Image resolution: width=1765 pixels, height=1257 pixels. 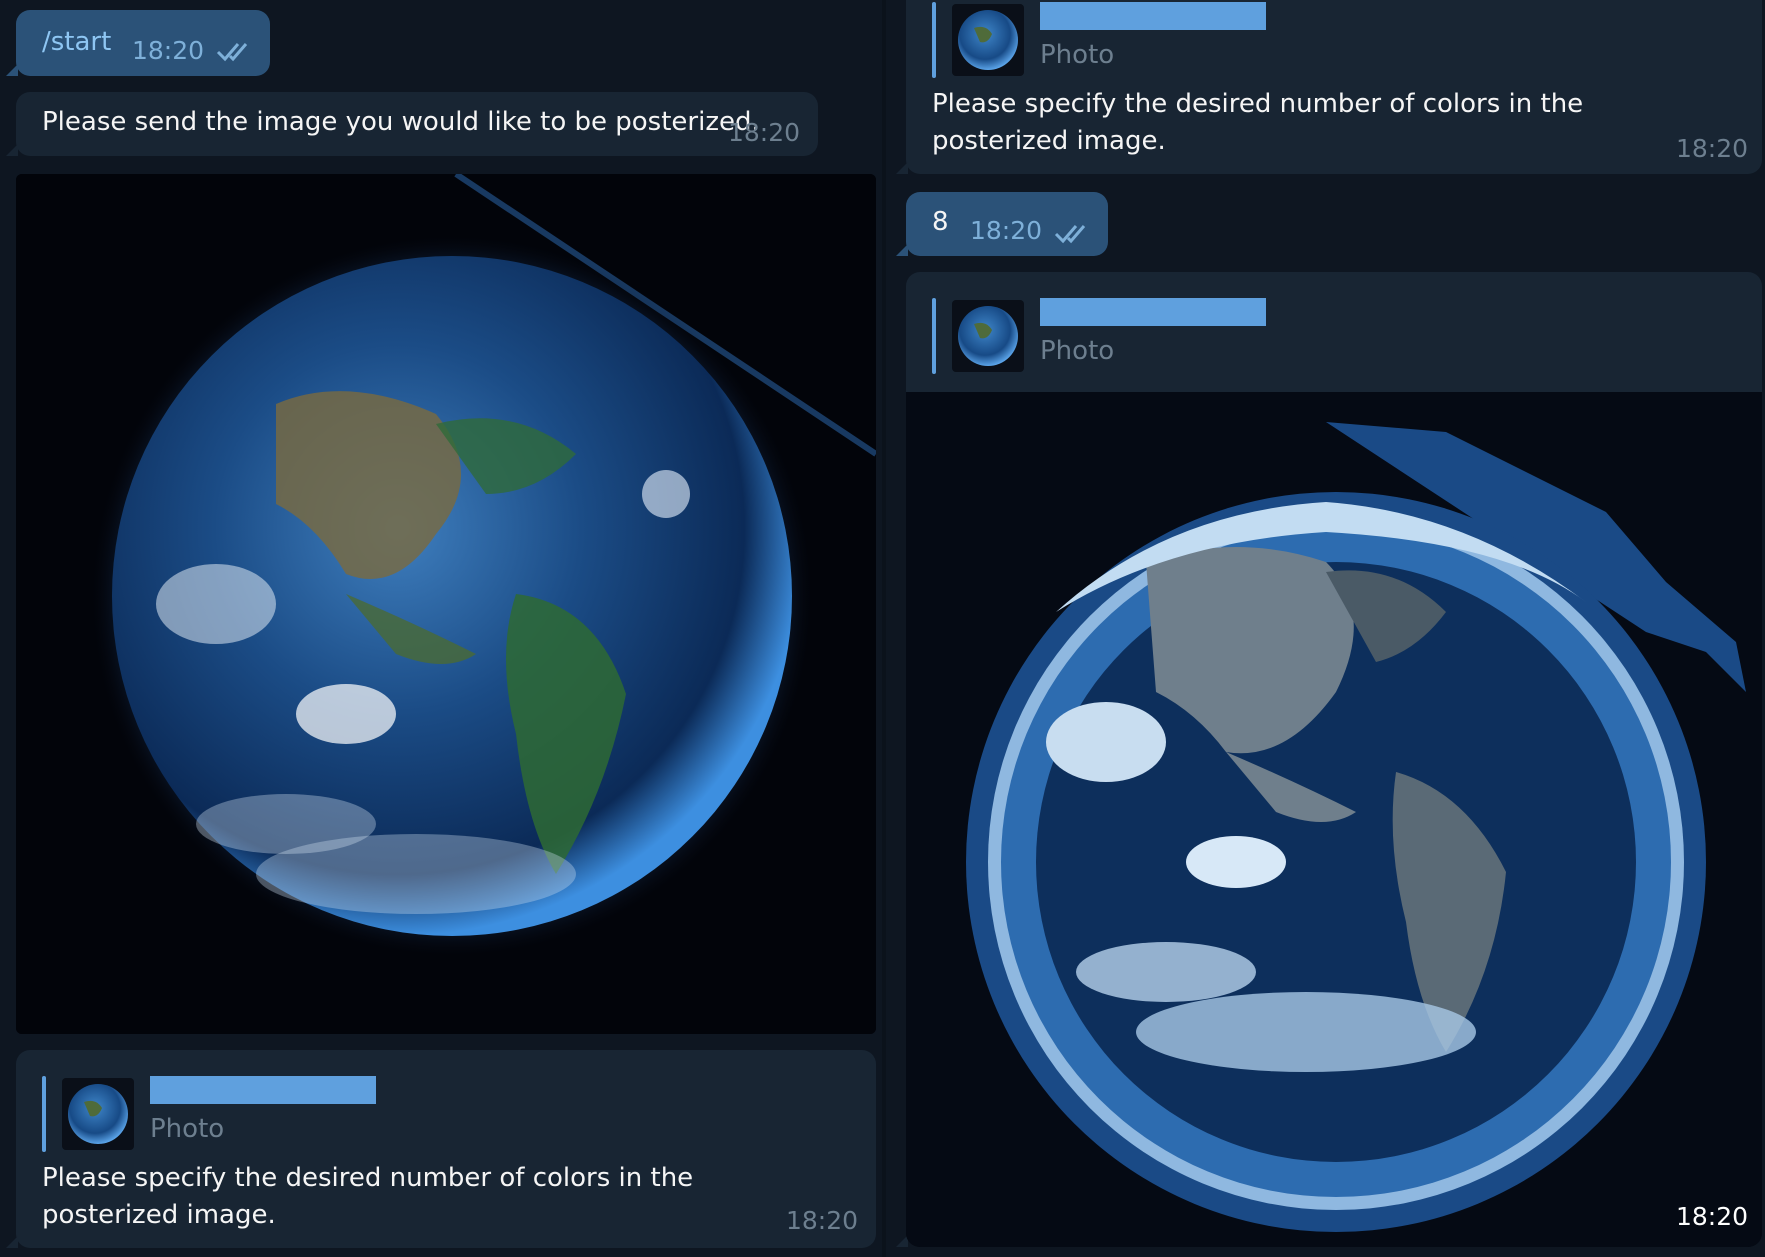 I want to click on message-text: /start, so click(x=77, y=42).